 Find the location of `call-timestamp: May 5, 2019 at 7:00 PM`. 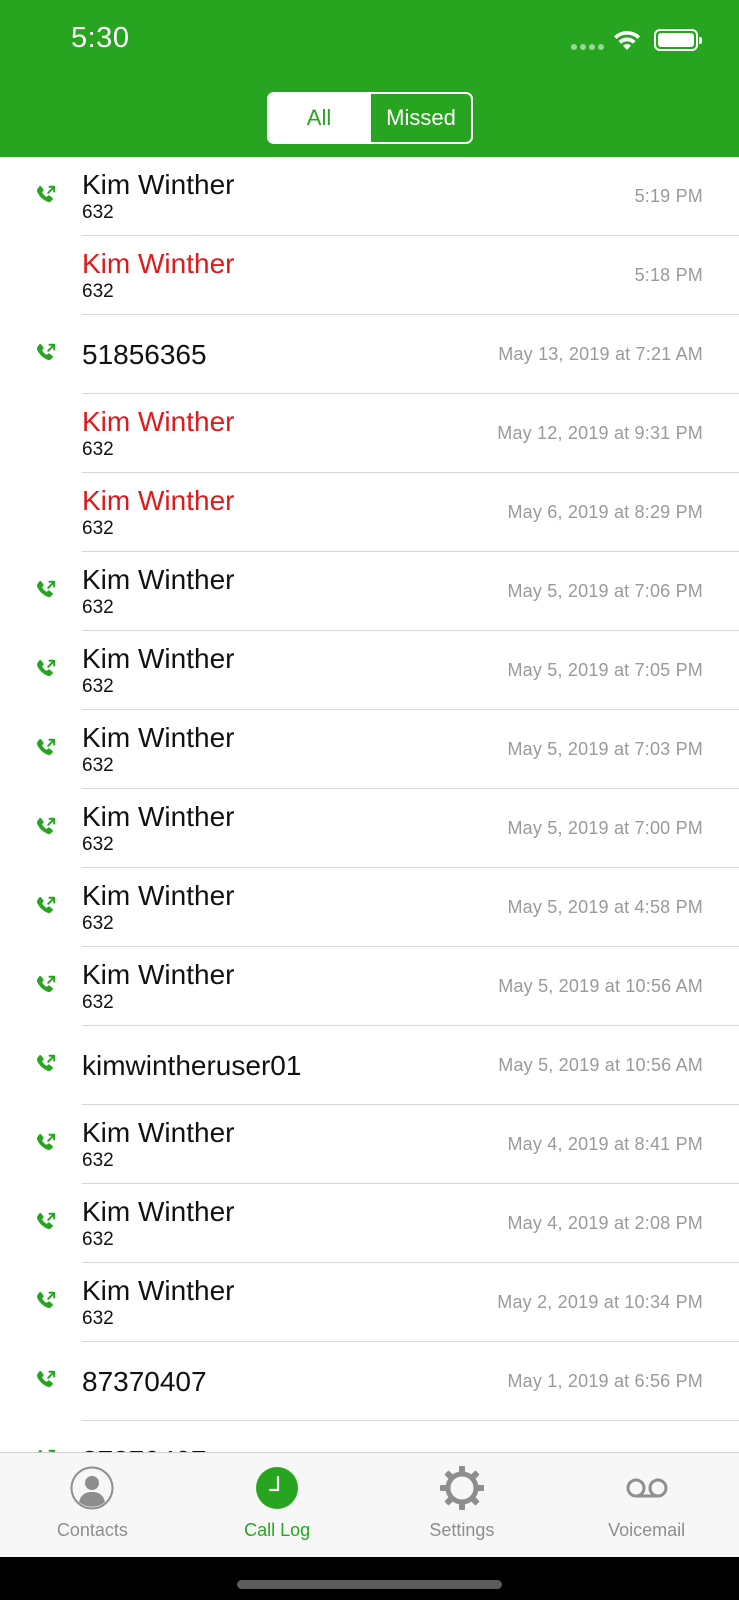

call-timestamp: May 5, 2019 at 7:00 PM is located at coordinates (605, 828).